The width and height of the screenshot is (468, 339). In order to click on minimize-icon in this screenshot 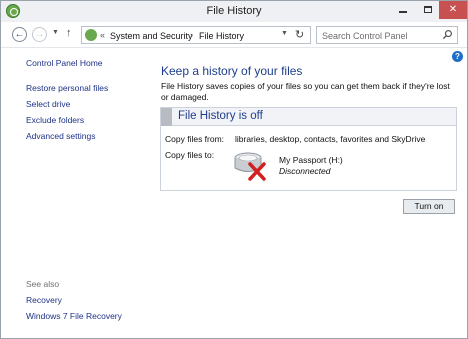, I will do `click(403, 12)`.